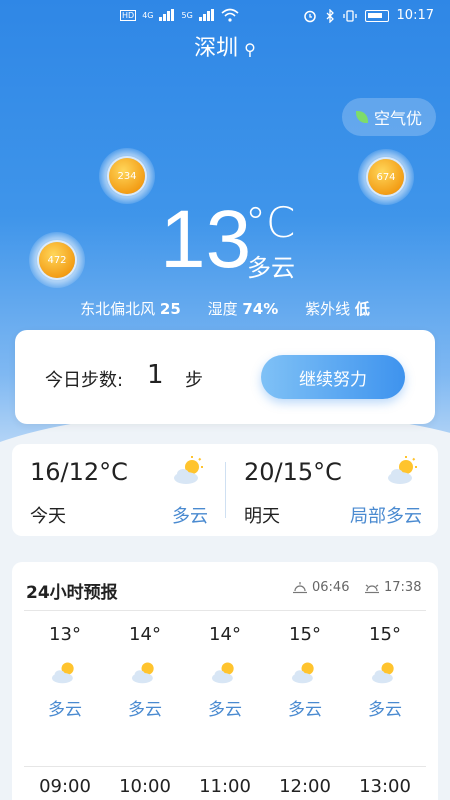 Image resolution: width=450 pixels, height=800 pixels. What do you see at coordinates (170, 309) in the screenshot?
I see `wind-value: 25` at bounding box center [170, 309].